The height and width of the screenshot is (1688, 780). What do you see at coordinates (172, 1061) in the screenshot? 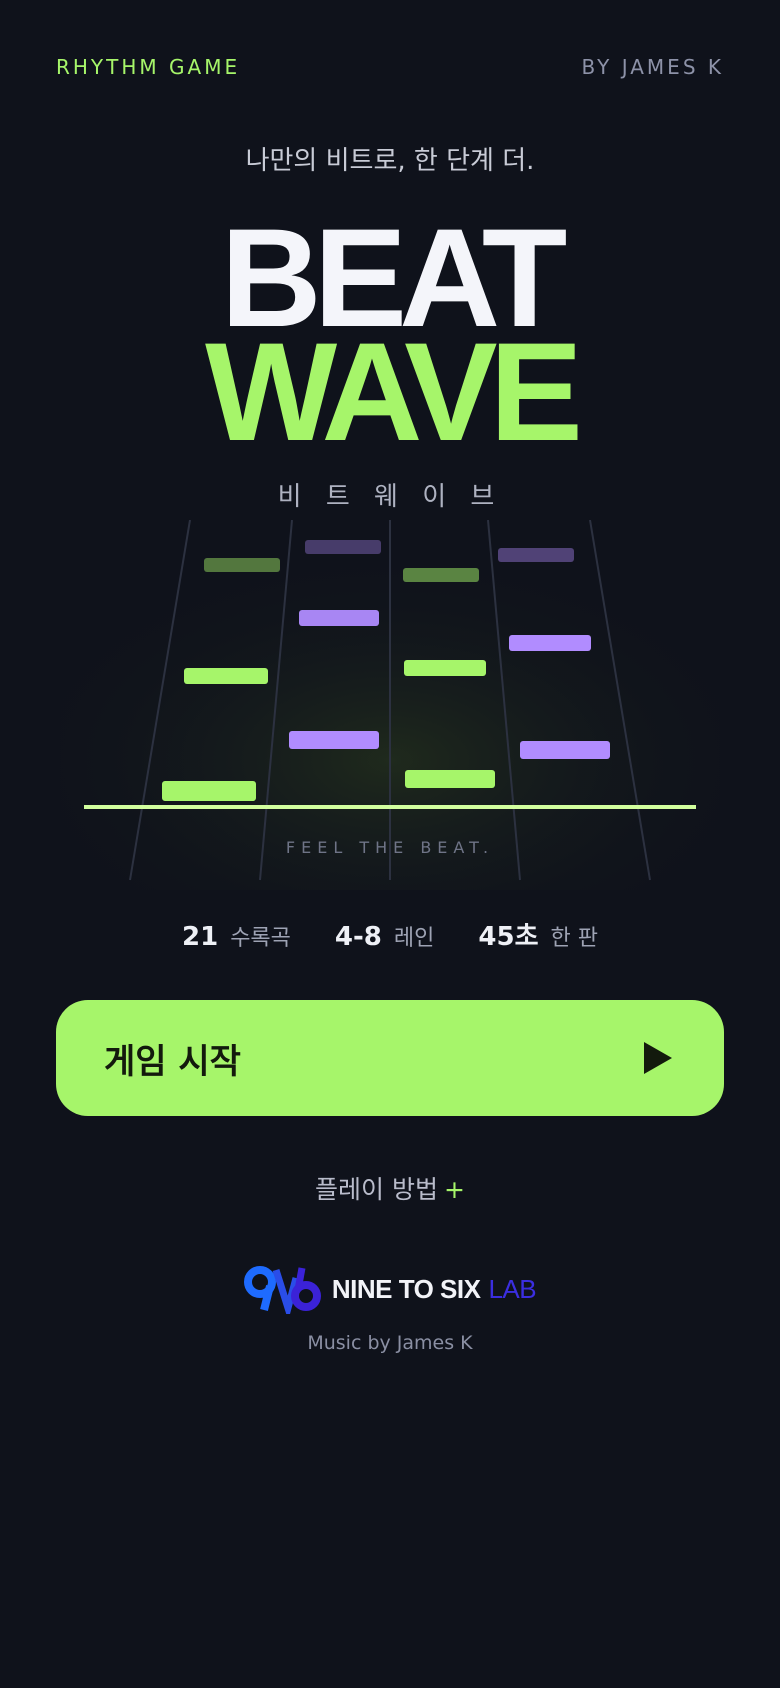
I see `start-game-label: 게임 시작` at bounding box center [172, 1061].